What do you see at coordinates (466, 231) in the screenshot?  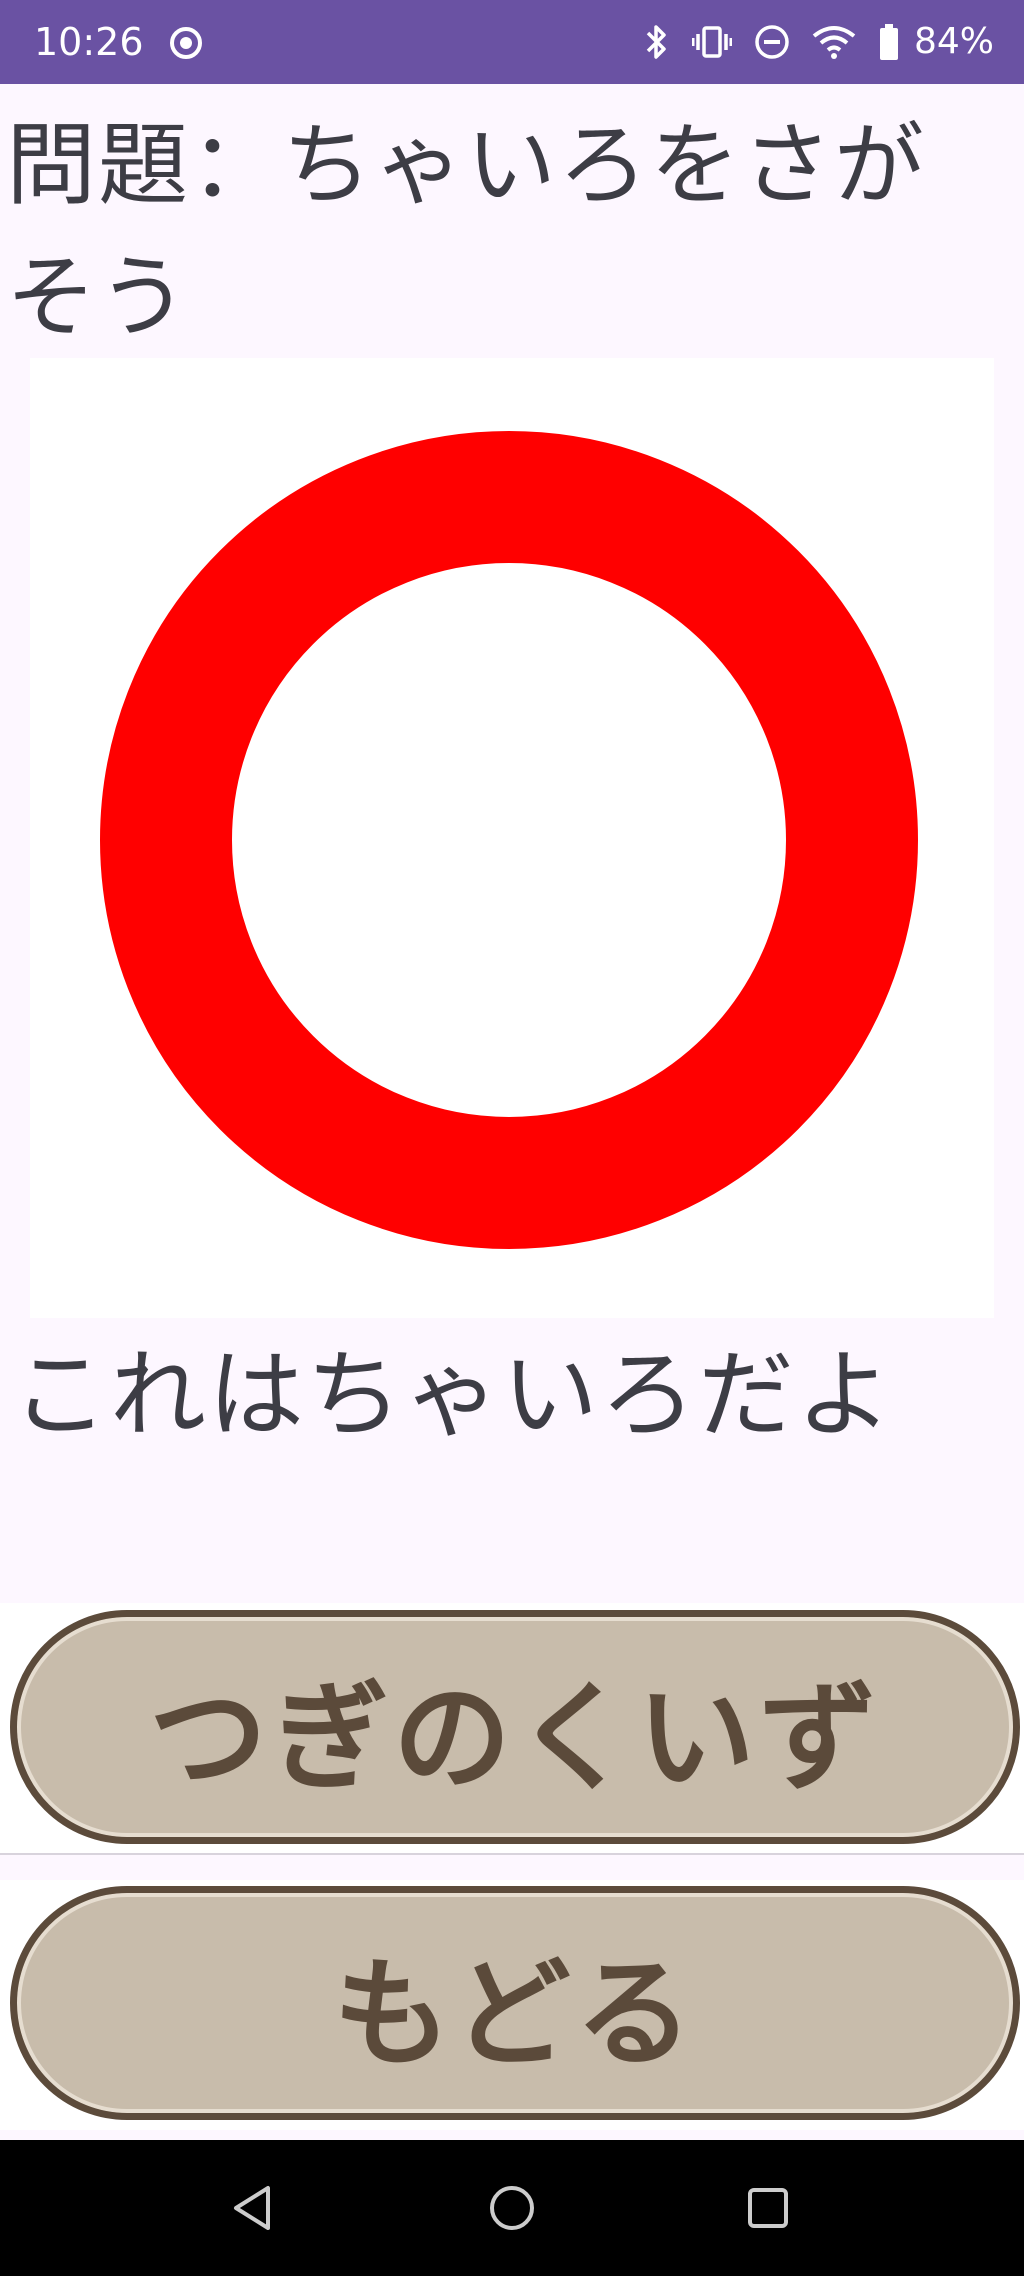 I see `question-title: 問題：ちゃいろをさがそう` at bounding box center [466, 231].